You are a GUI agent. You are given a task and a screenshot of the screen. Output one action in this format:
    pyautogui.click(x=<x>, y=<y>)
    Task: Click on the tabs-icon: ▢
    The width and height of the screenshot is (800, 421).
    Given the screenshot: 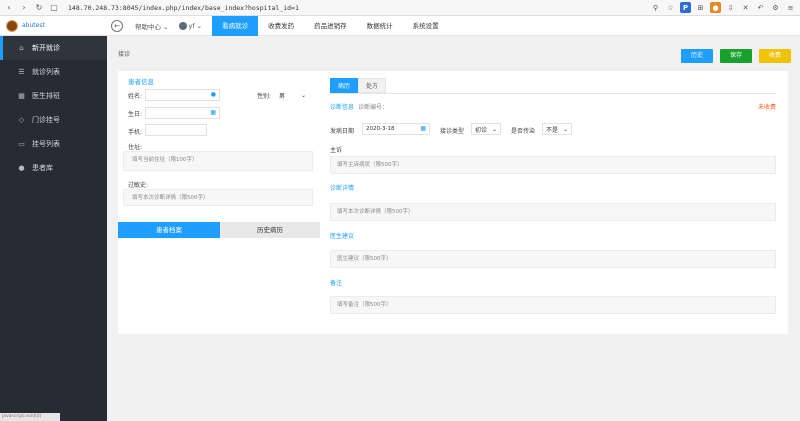 What is the action you would take?
    pyautogui.click(x=54, y=8)
    